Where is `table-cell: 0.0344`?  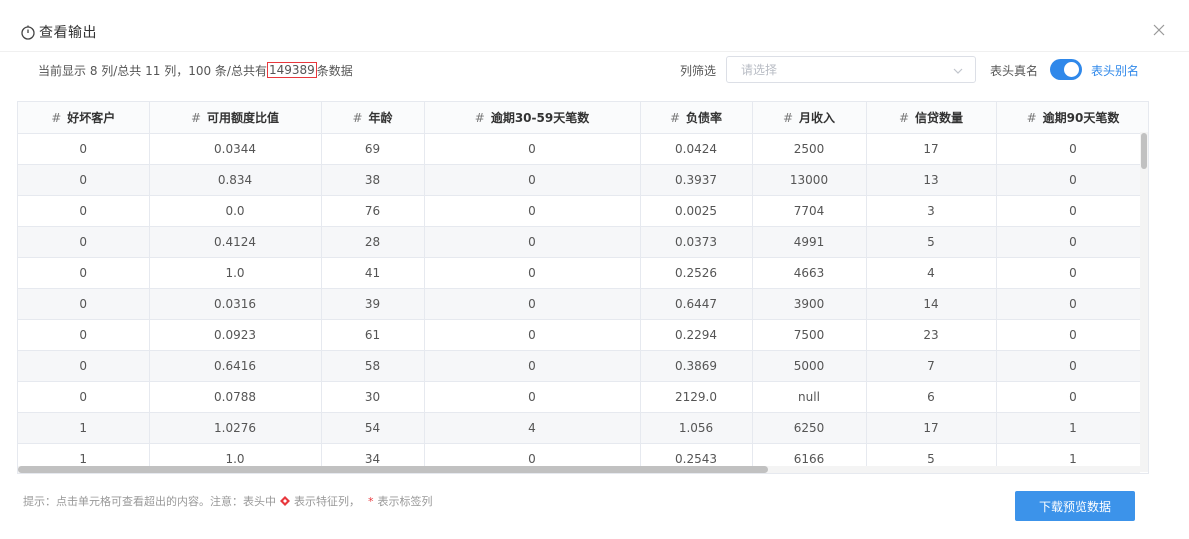
table-cell: 0.0344 is located at coordinates (235, 149).